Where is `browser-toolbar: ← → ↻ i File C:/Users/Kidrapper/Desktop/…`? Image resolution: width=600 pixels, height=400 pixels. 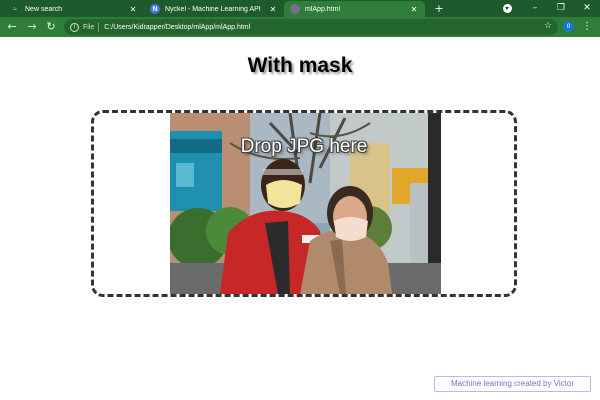 browser-toolbar: ← → ↻ i File C:/Users/Kidrapper/Desktop/… is located at coordinates (300, 27).